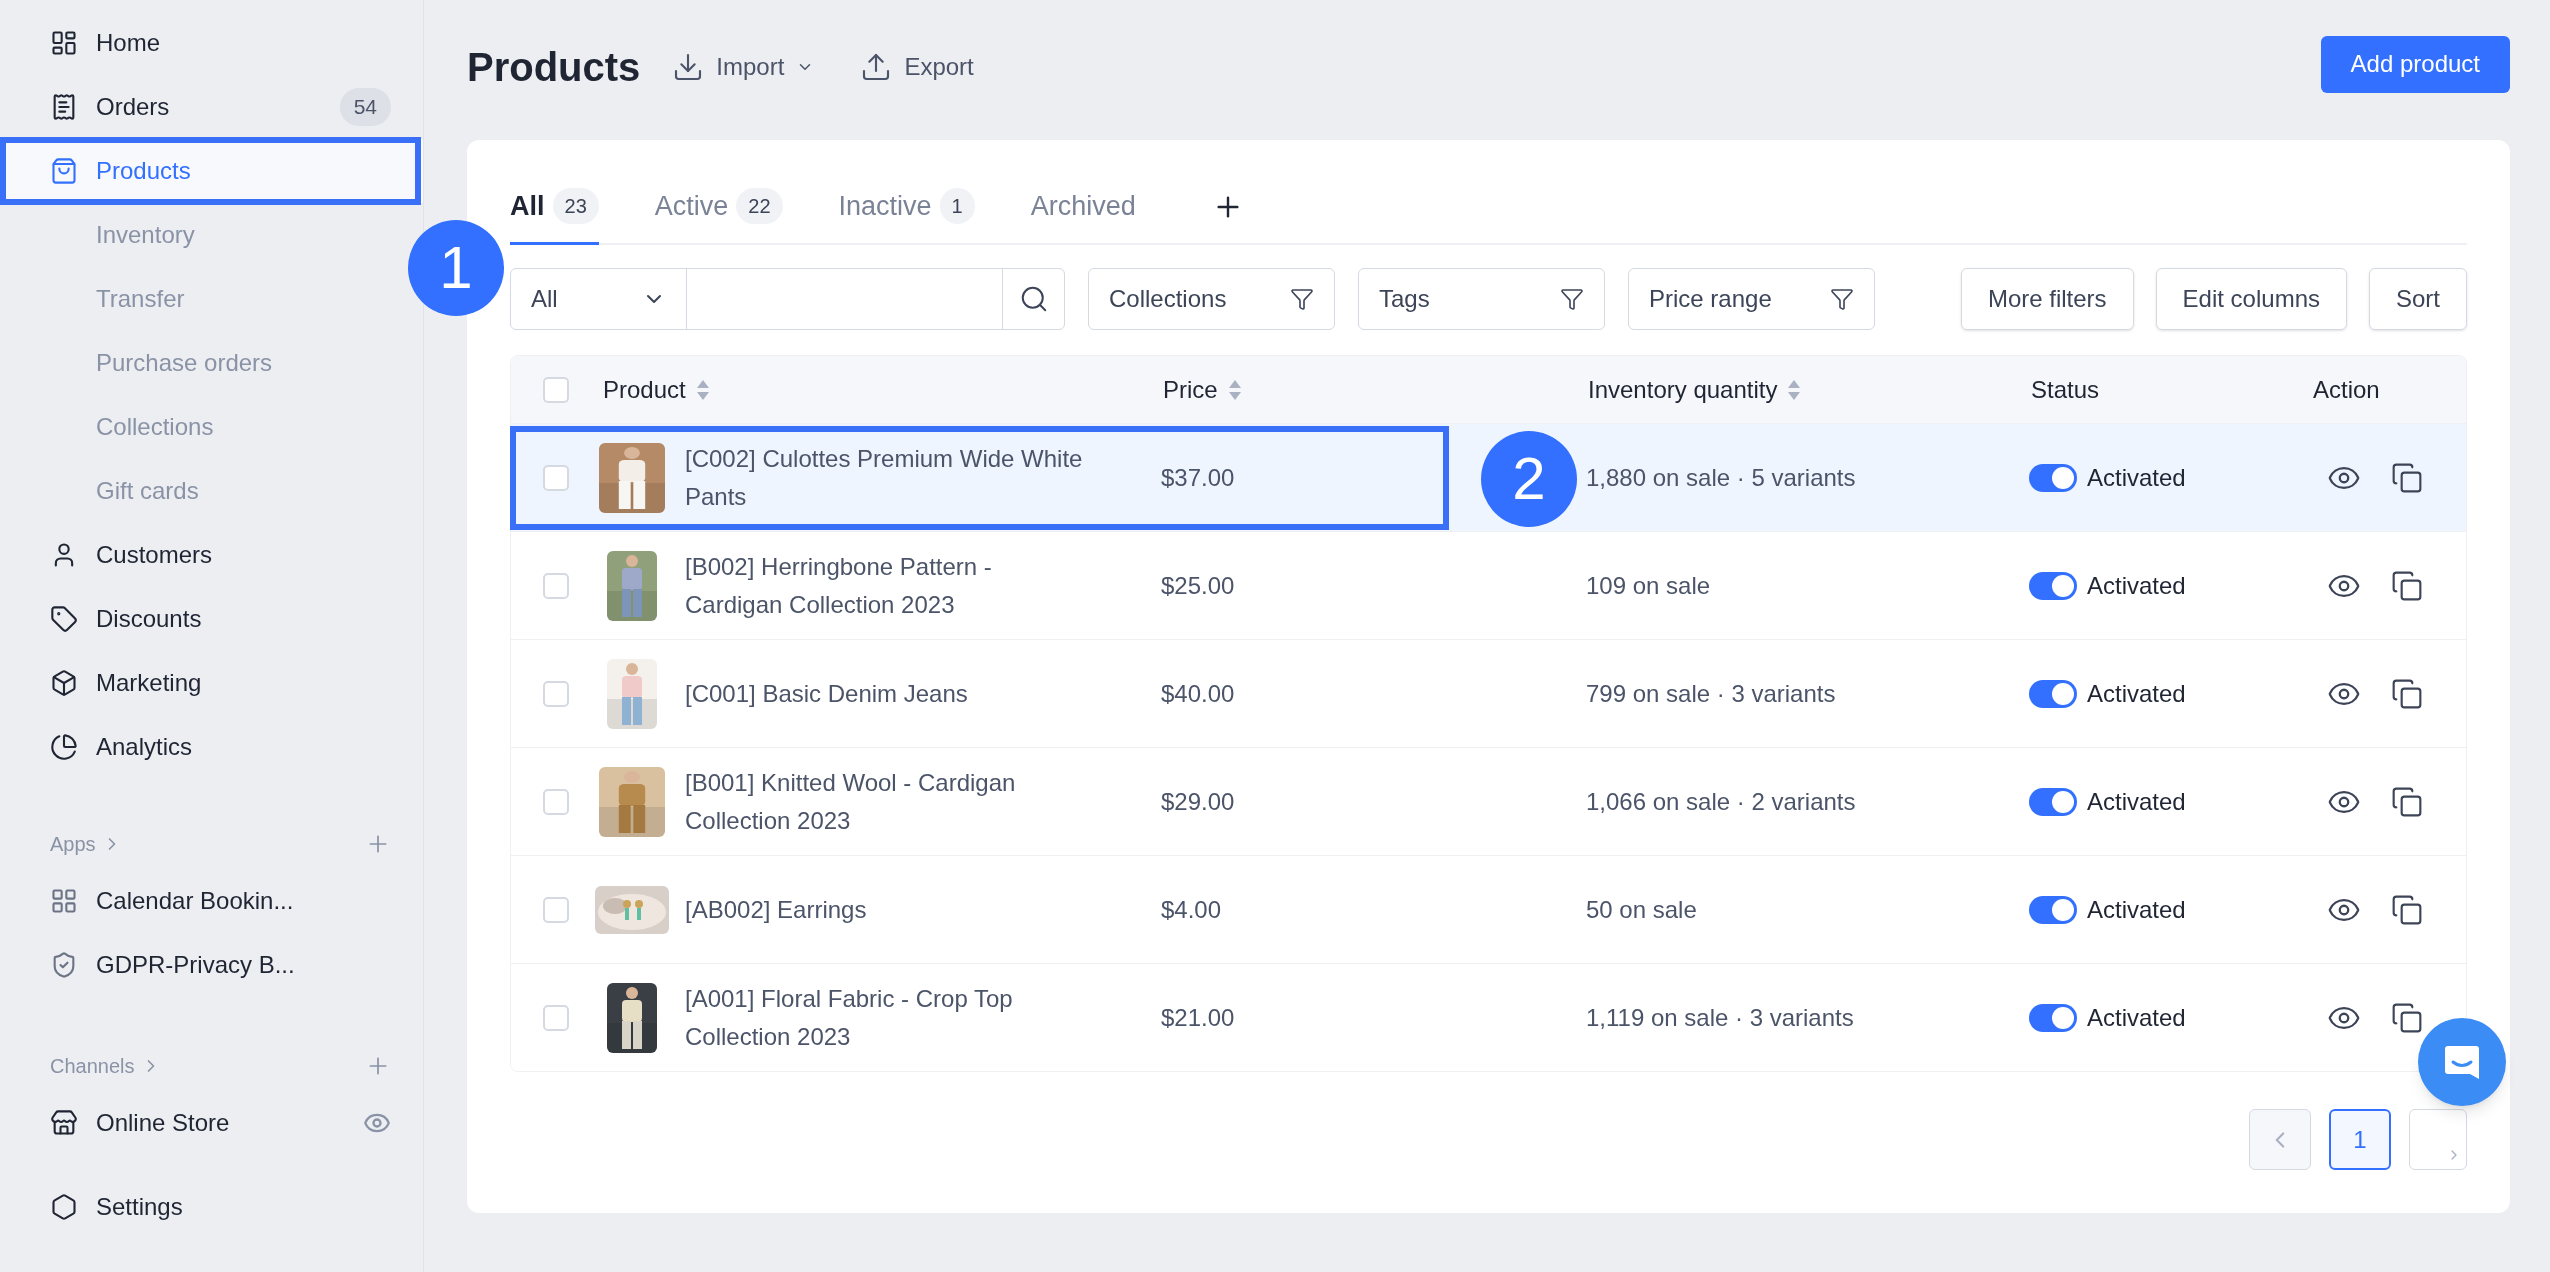 Image resolution: width=2550 pixels, height=1272 pixels. Describe the element at coordinates (575, 206) in the screenshot. I see `count-badge: 23` at that location.